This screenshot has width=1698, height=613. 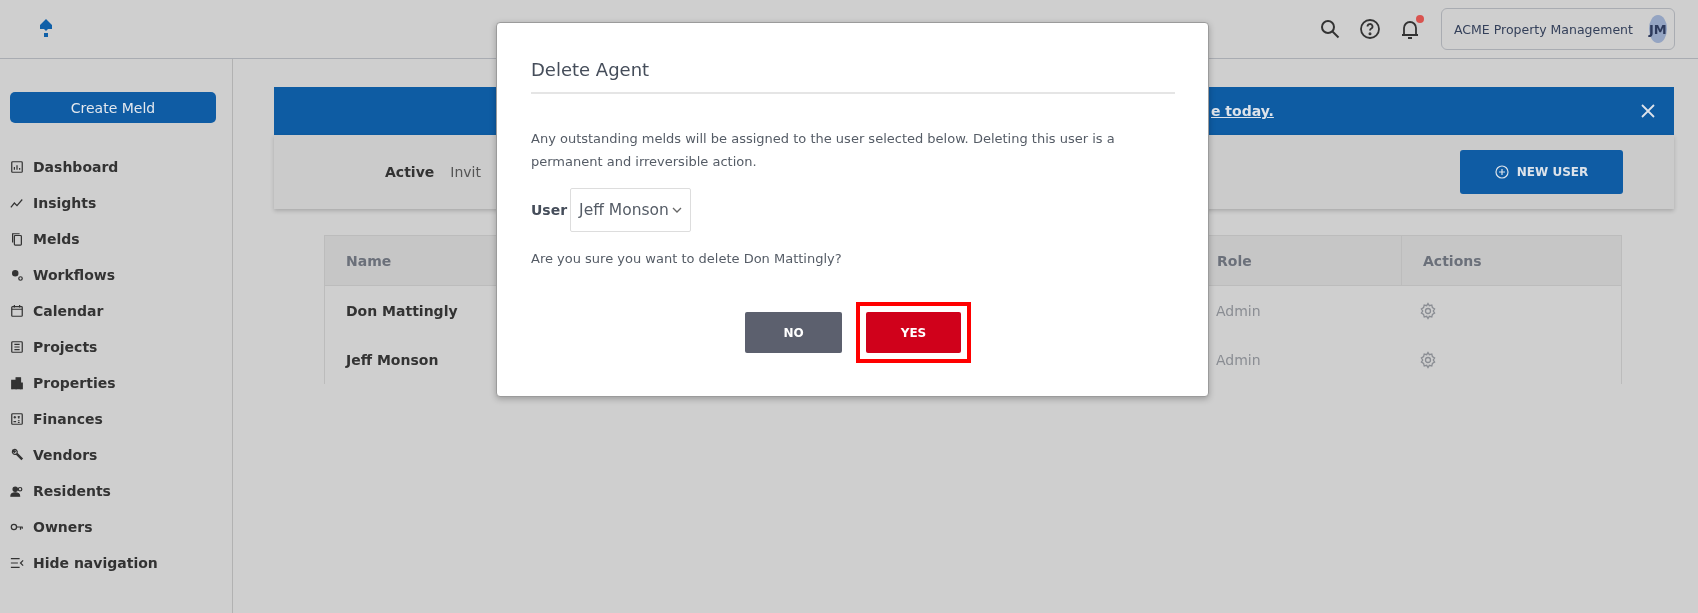 I want to click on calendar-icon, so click(x=17, y=311).